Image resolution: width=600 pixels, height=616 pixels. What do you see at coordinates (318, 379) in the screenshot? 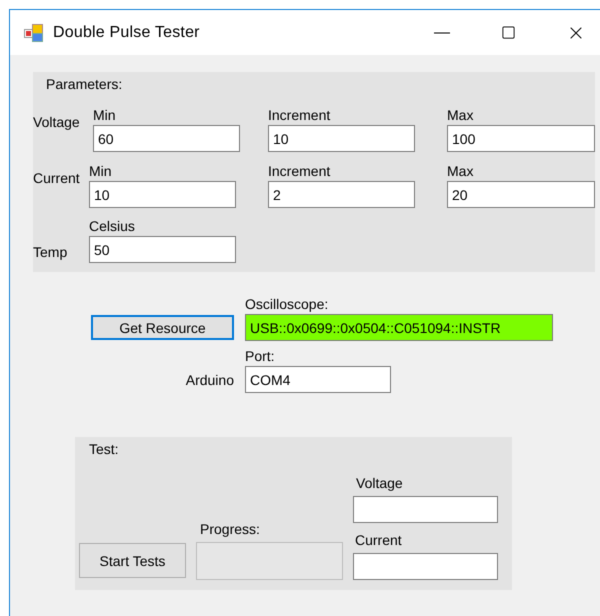
I see `port-field: COM4` at bounding box center [318, 379].